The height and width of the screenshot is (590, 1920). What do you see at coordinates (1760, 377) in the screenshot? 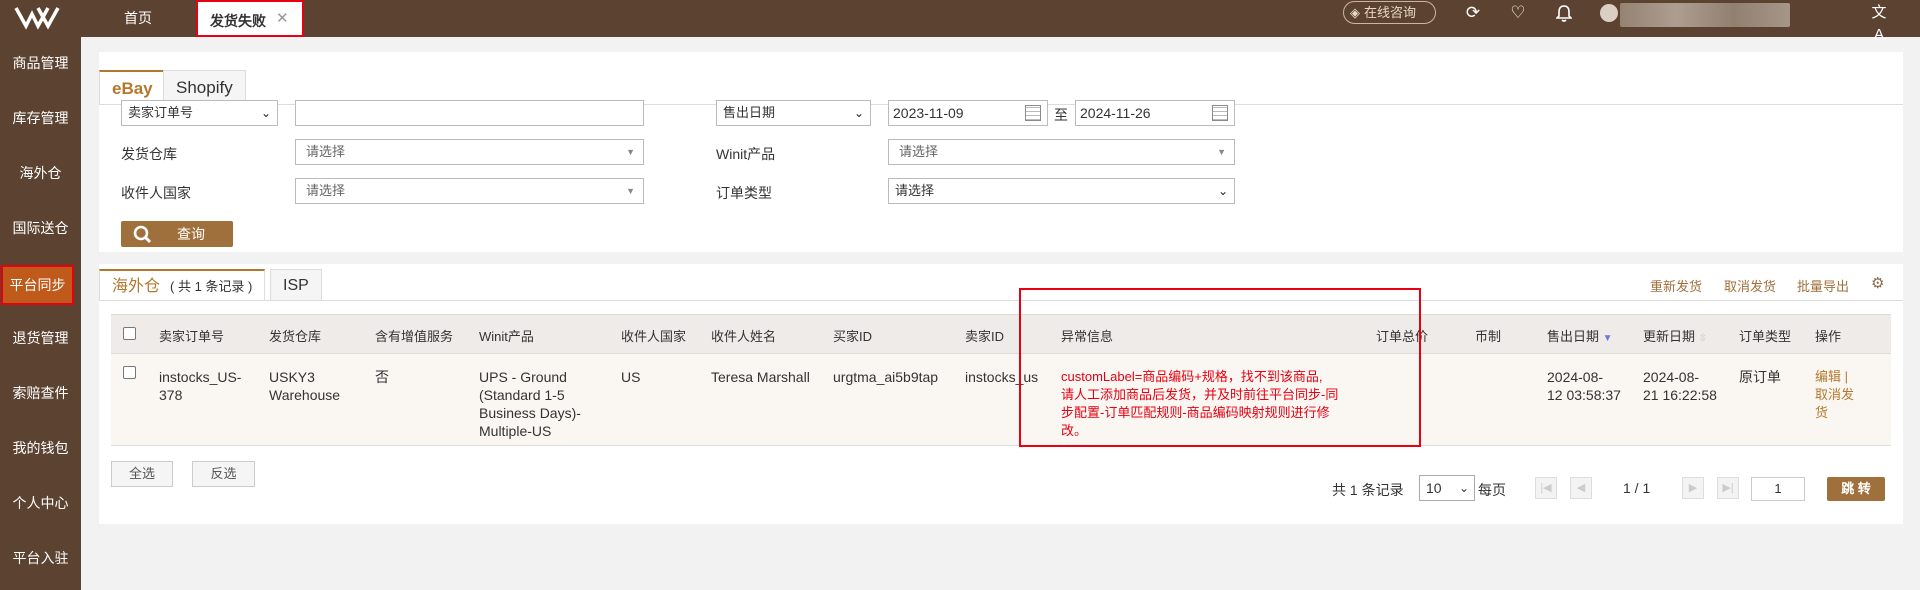
I see `cell-order-type: 原订单` at bounding box center [1760, 377].